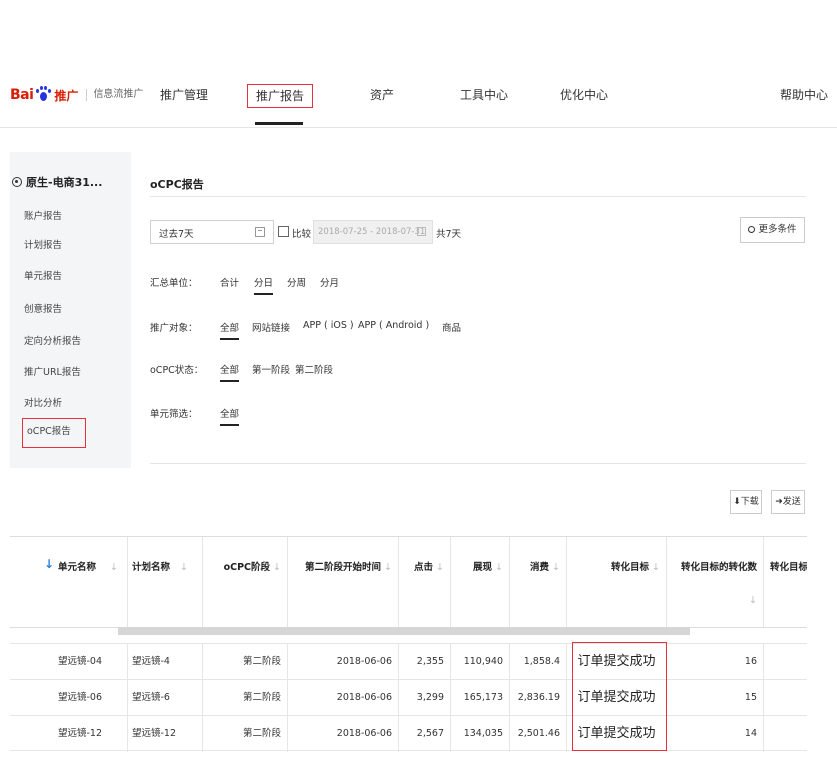 Image resolution: width=837 pixels, height=771 pixels. Describe the element at coordinates (538, 662) in the screenshot. I see `cell-spend: 1,858.4` at that location.